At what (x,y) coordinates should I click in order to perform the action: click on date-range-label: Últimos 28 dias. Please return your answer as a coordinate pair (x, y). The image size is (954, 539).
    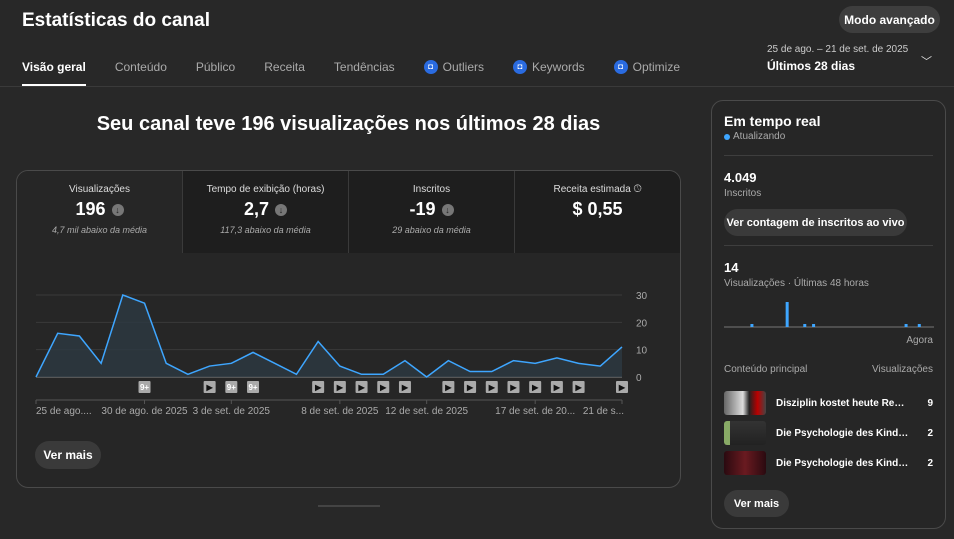
    Looking at the image, I should click on (811, 66).